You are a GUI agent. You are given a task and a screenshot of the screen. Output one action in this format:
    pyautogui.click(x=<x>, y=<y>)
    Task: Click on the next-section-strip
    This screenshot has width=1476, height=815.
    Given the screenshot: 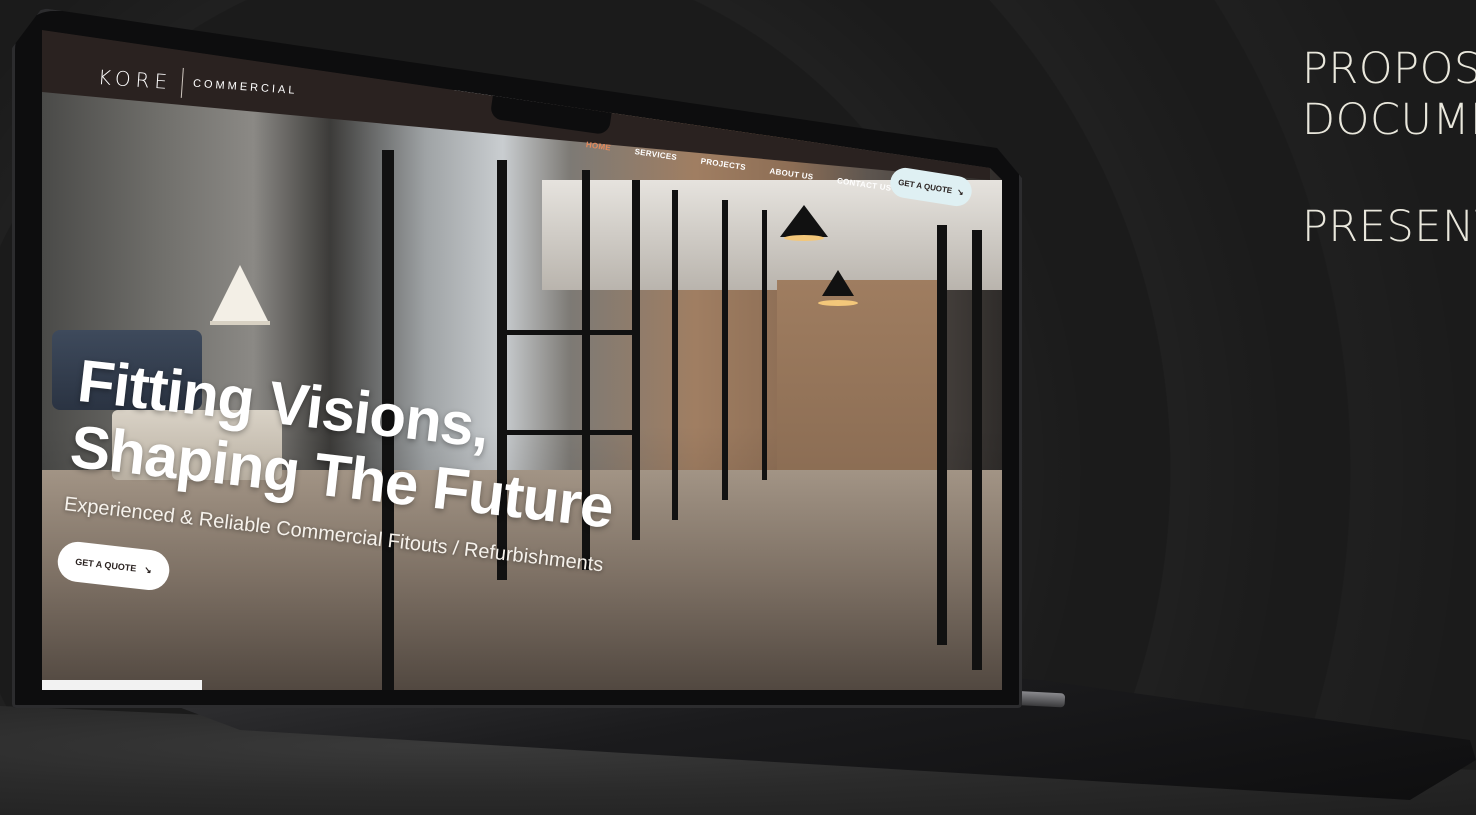 What is the action you would take?
    pyautogui.click(x=122, y=685)
    